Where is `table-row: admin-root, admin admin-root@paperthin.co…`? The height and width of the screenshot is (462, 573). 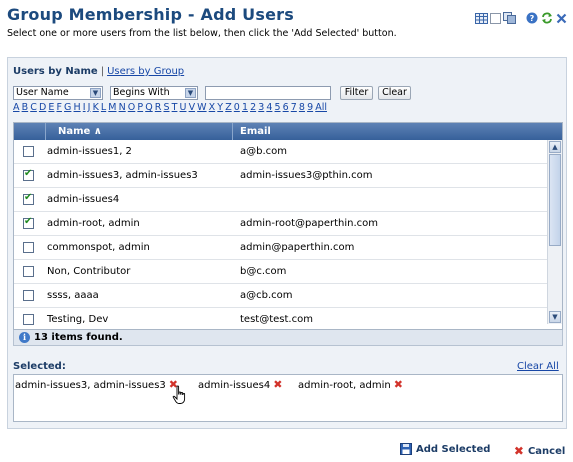 table-row: admin-root, admin admin-root@paperthin.co… is located at coordinates (281, 224).